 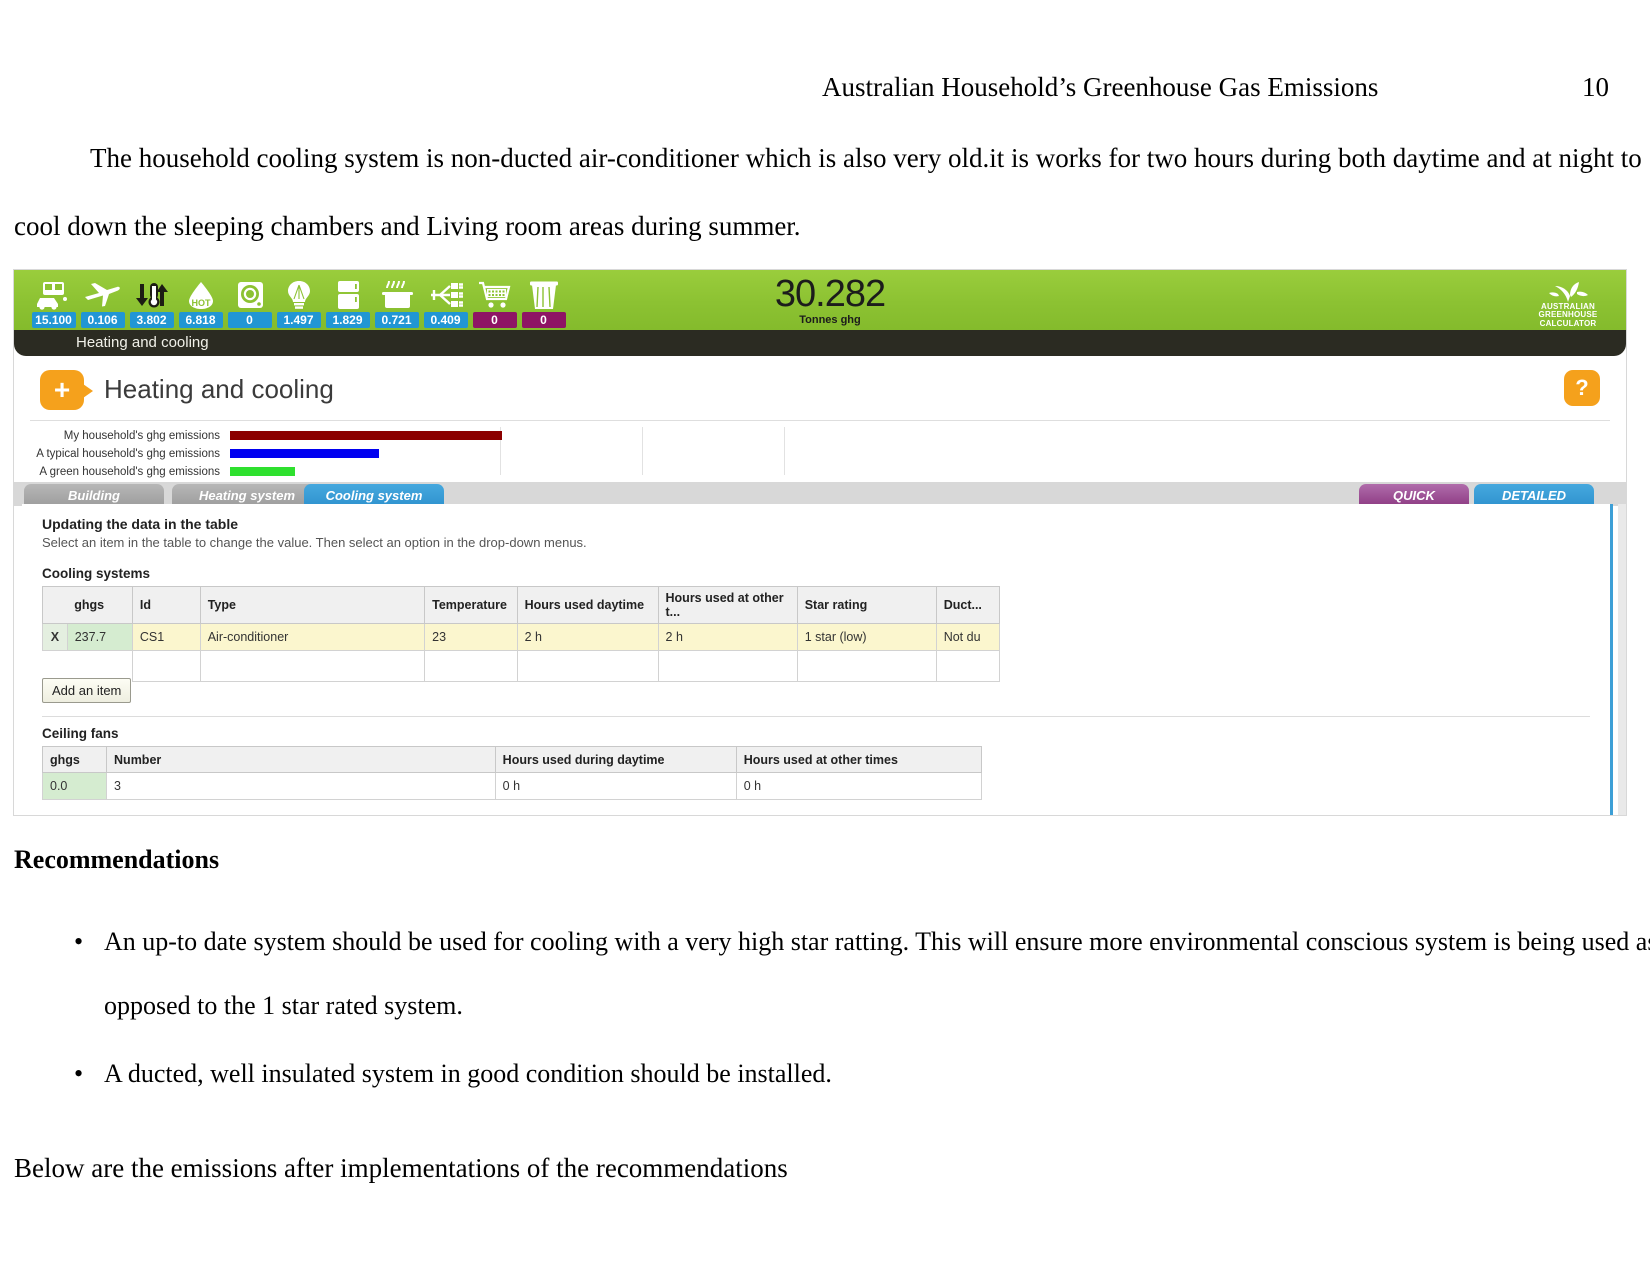 I want to click on col-type: Type, so click(x=312, y=605).